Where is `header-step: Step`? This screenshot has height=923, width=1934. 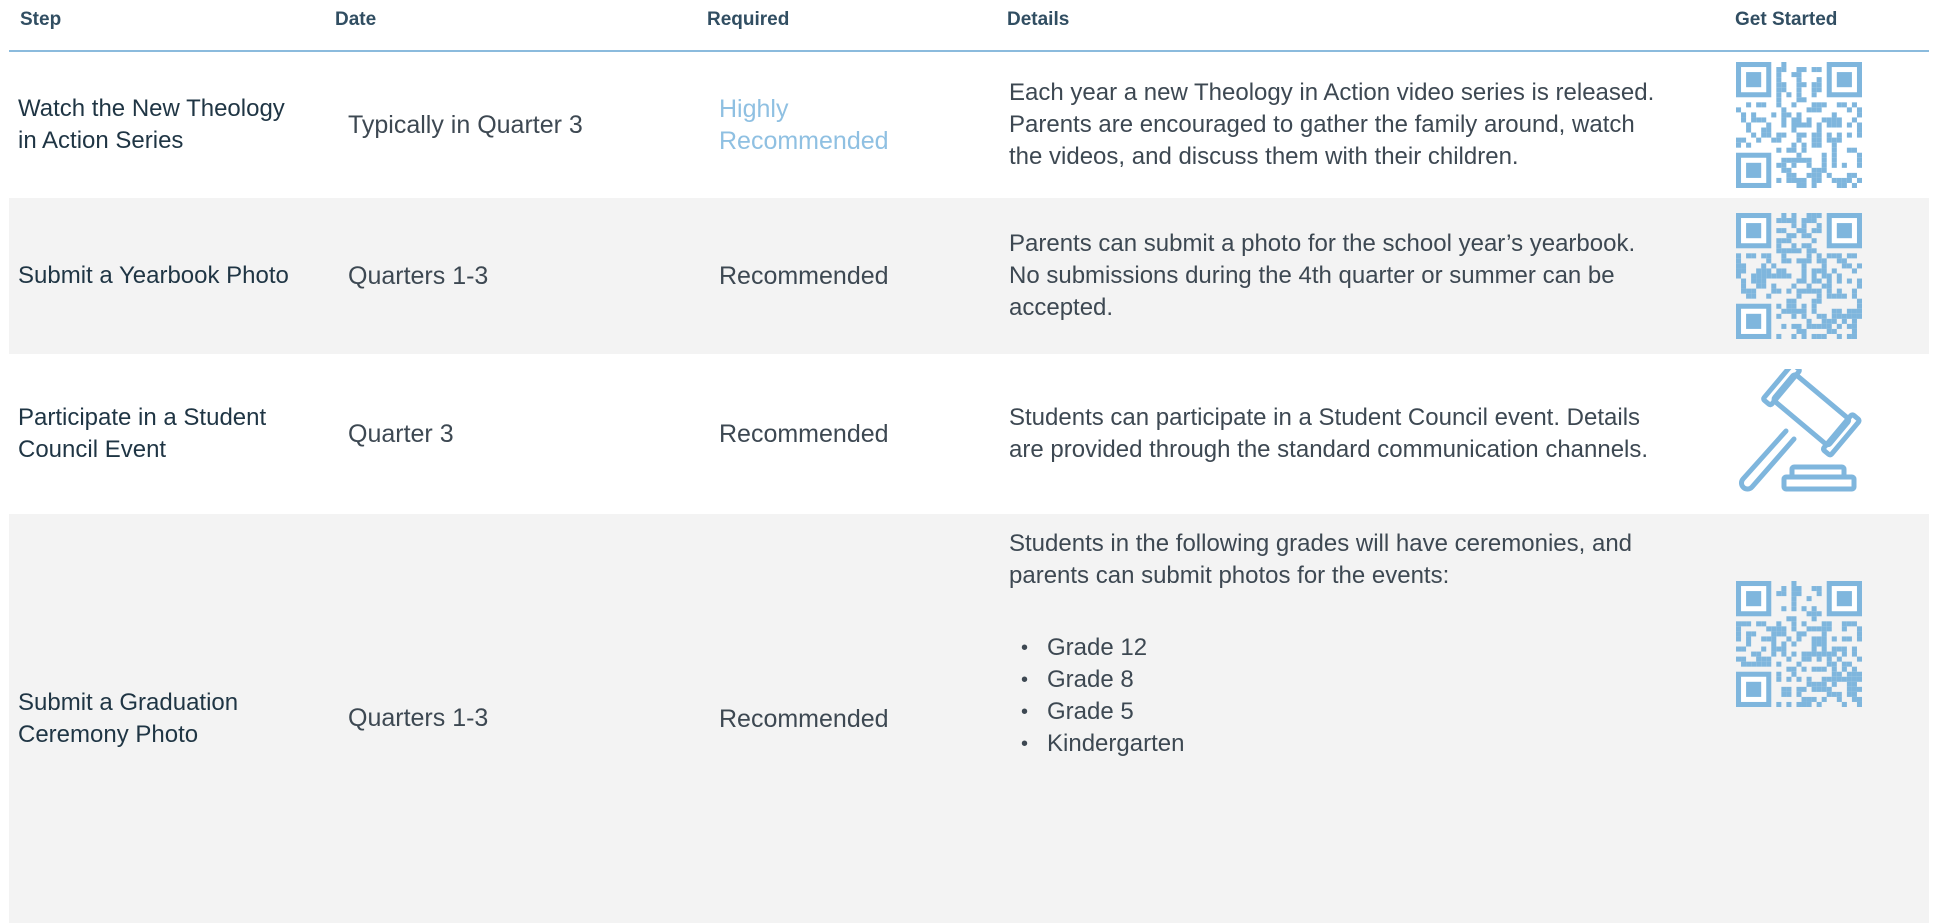 header-step: Step is located at coordinates (41, 19).